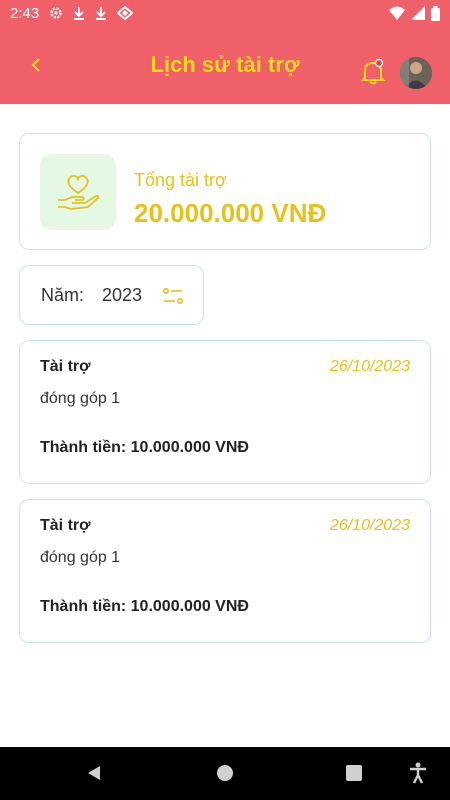 The image size is (450, 800). What do you see at coordinates (225, 191) in the screenshot?
I see `total-donation-card: Tổng tài trợ 20.000.000 VNĐ` at bounding box center [225, 191].